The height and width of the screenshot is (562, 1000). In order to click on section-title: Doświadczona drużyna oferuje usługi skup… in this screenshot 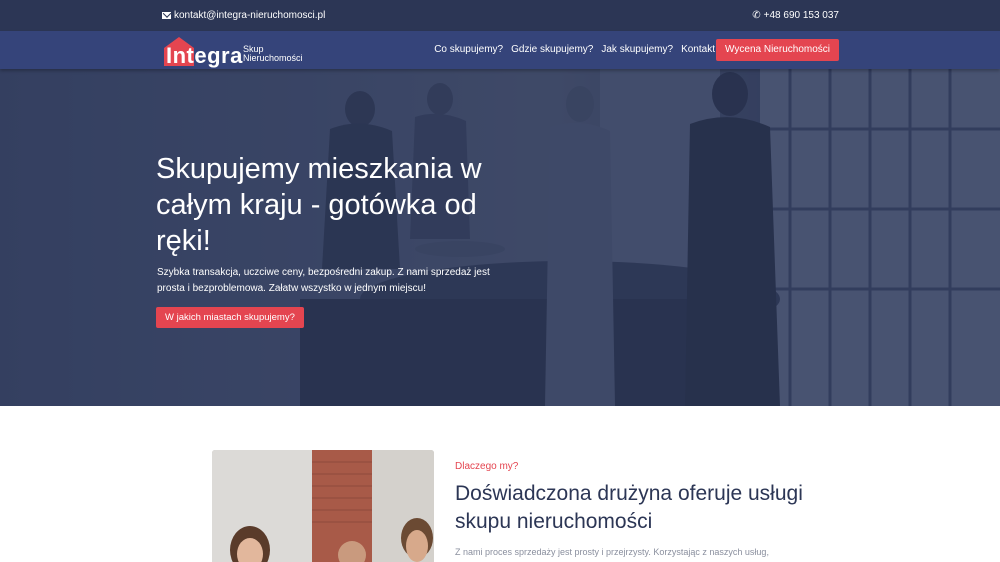, I will do `click(629, 507)`.